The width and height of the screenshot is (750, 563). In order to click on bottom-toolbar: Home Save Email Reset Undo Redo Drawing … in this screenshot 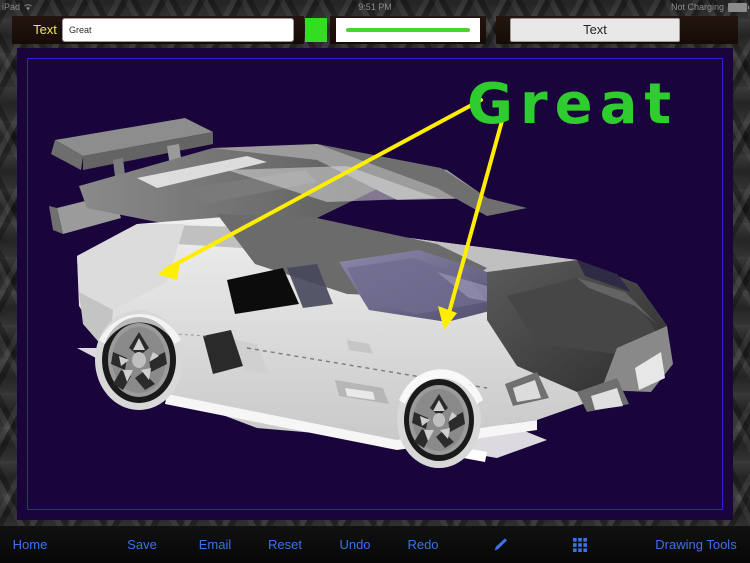, I will do `click(375, 544)`.